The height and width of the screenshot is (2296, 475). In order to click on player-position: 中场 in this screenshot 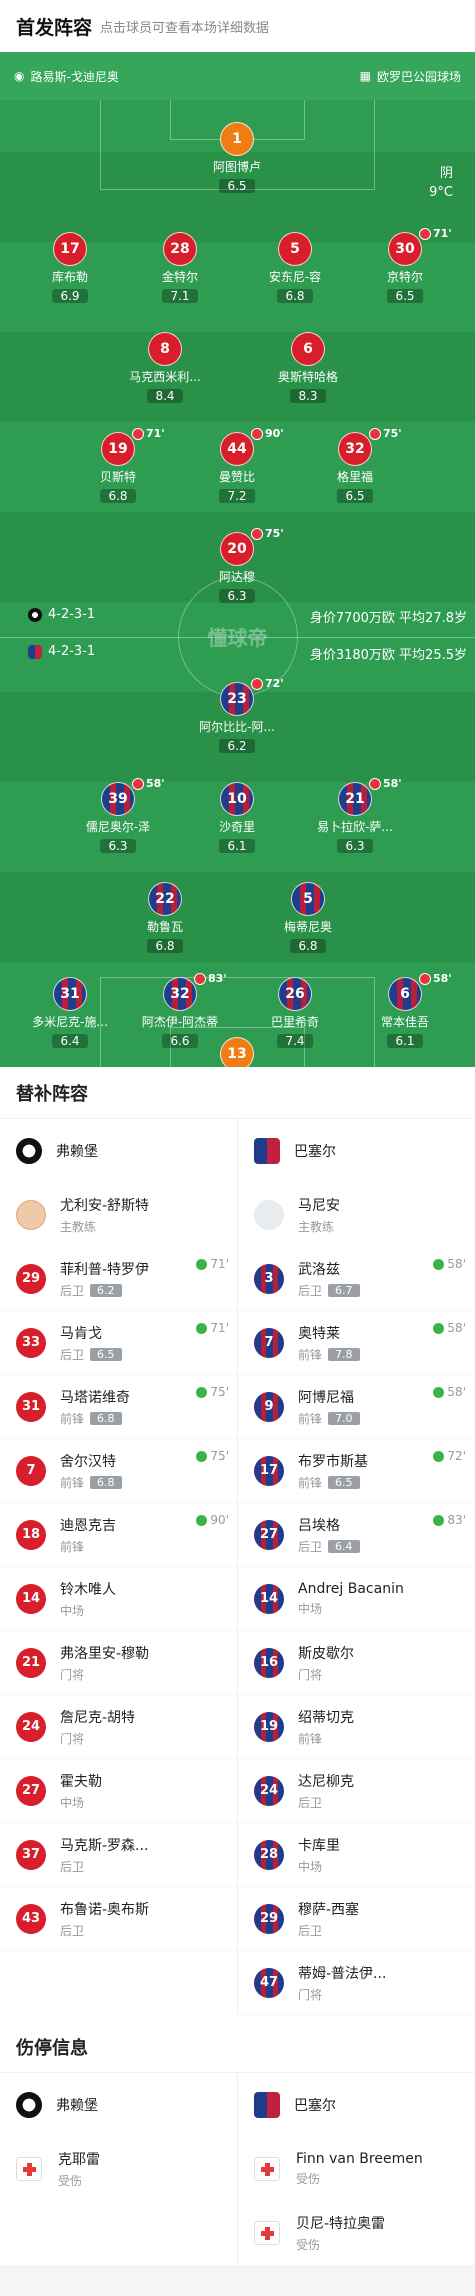, I will do `click(310, 1608)`.